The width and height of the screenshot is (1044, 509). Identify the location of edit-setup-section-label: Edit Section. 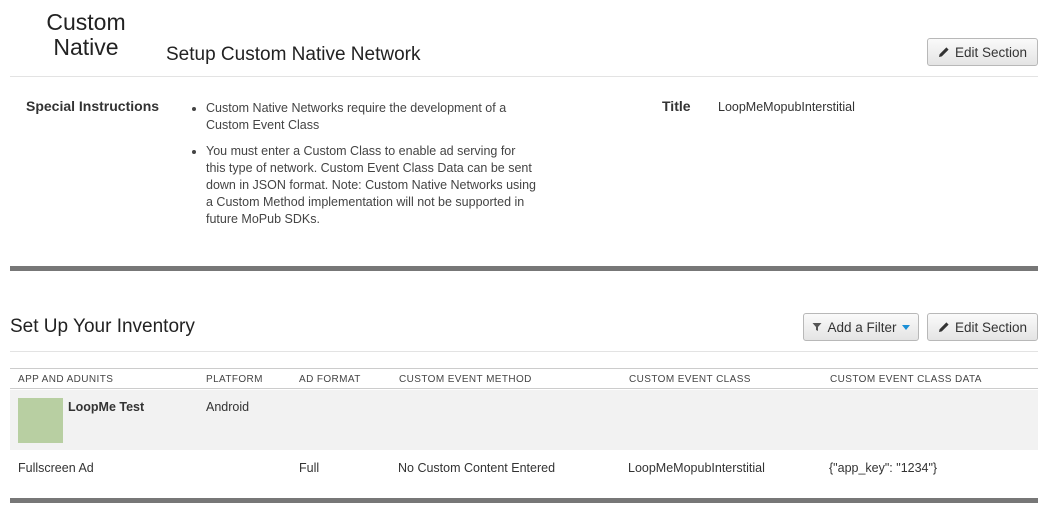
(991, 52).